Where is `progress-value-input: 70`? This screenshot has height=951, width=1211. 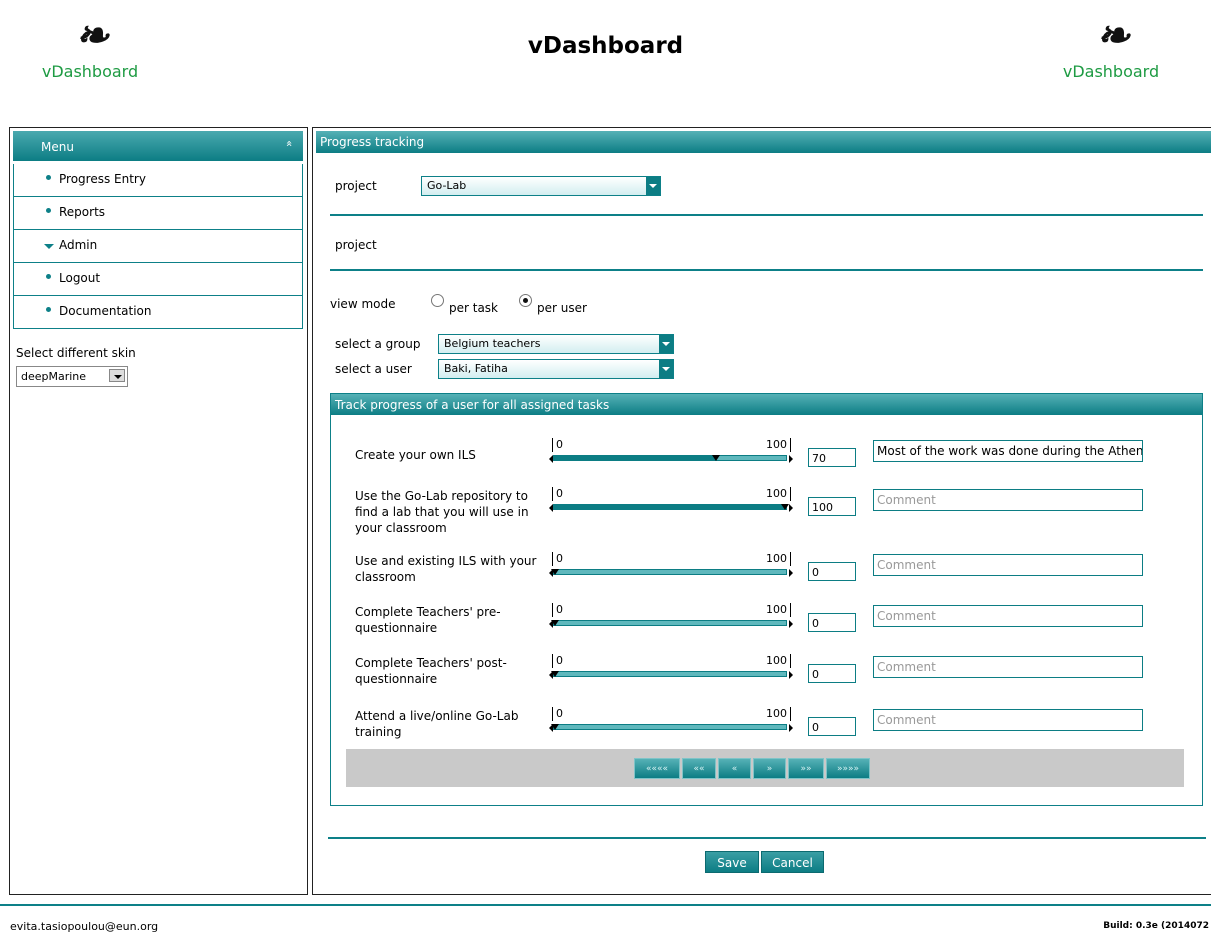 progress-value-input: 70 is located at coordinates (832, 457).